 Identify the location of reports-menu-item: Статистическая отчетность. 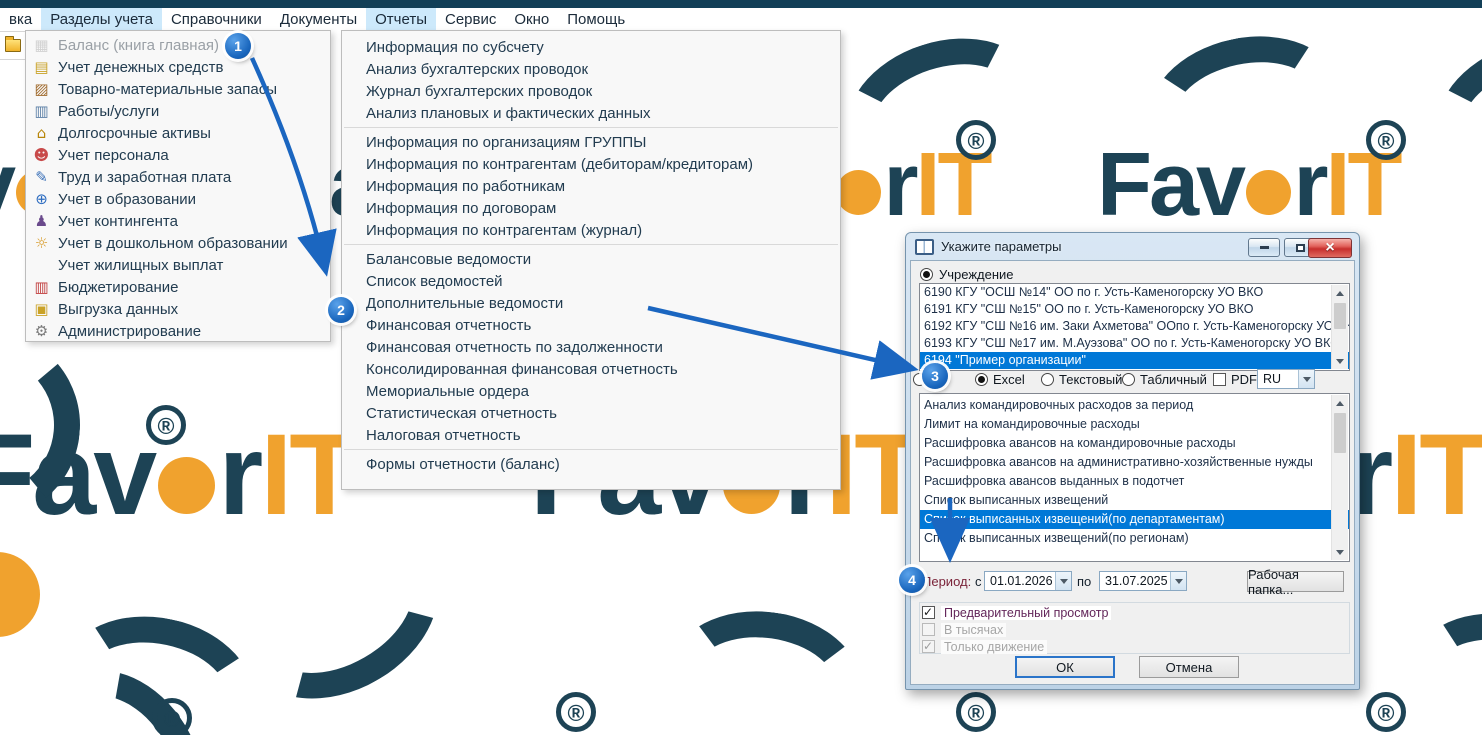
(591, 413).